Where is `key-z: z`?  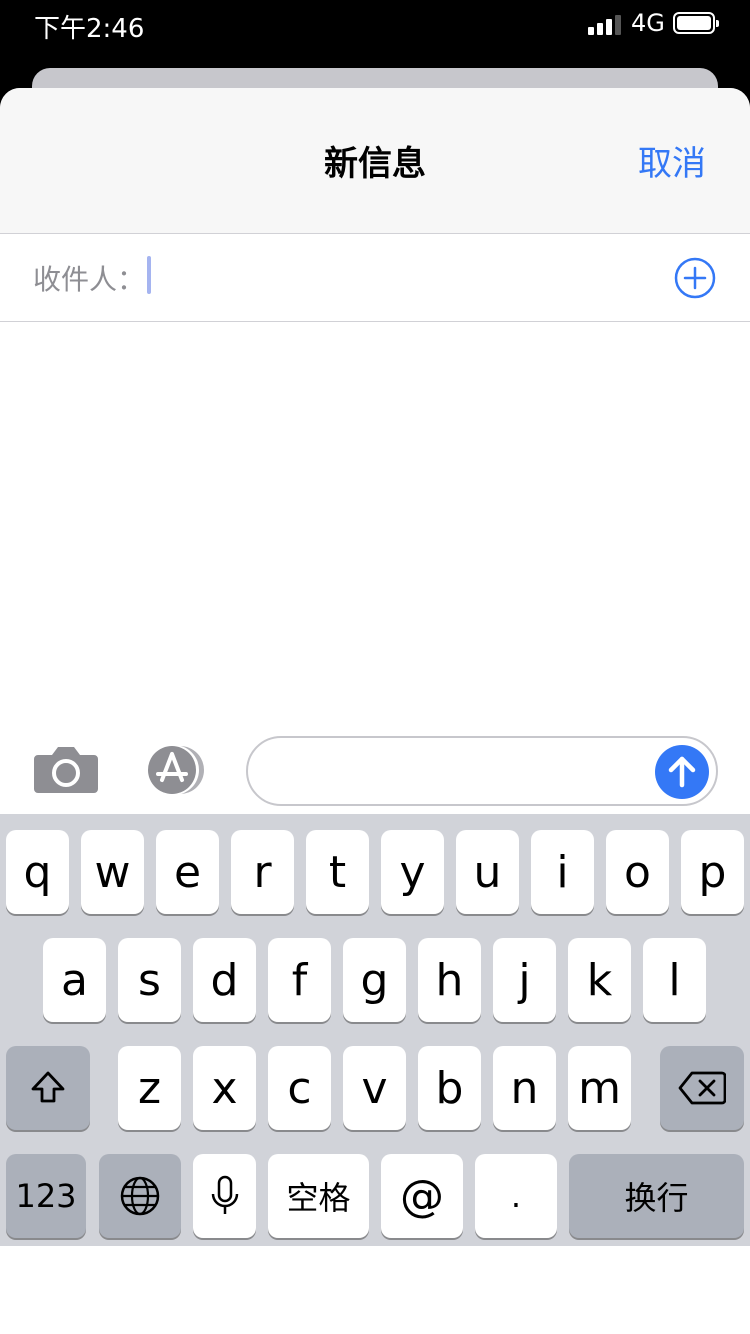
key-z: z is located at coordinates (149, 1088).